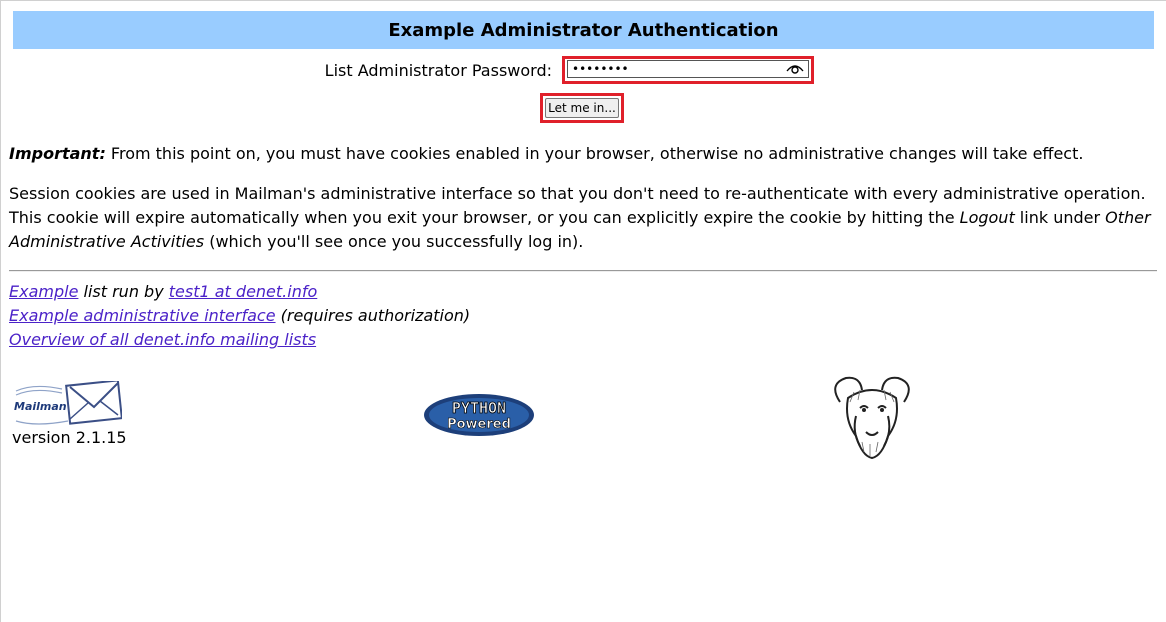 This screenshot has width=1166, height=622. What do you see at coordinates (69, 437) in the screenshot?
I see `version-text: version 2.1.15` at bounding box center [69, 437].